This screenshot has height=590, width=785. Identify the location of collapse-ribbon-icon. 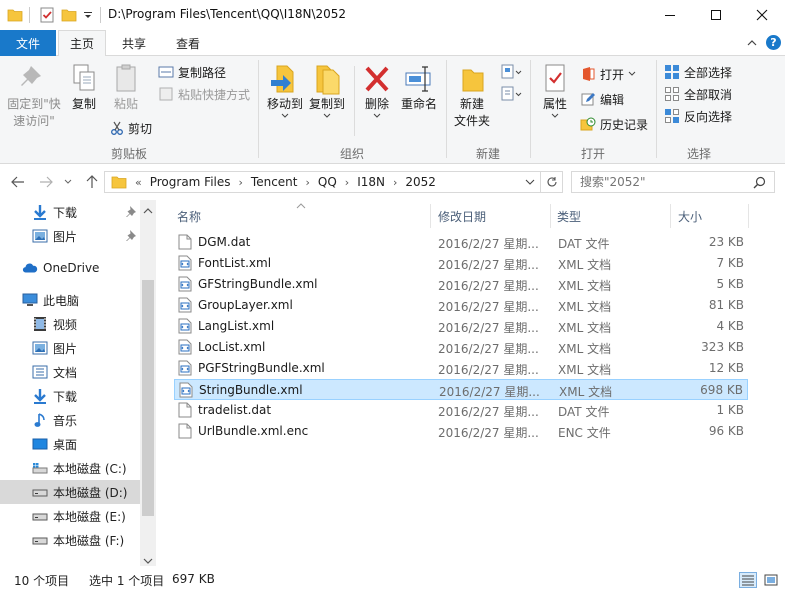
(752, 44).